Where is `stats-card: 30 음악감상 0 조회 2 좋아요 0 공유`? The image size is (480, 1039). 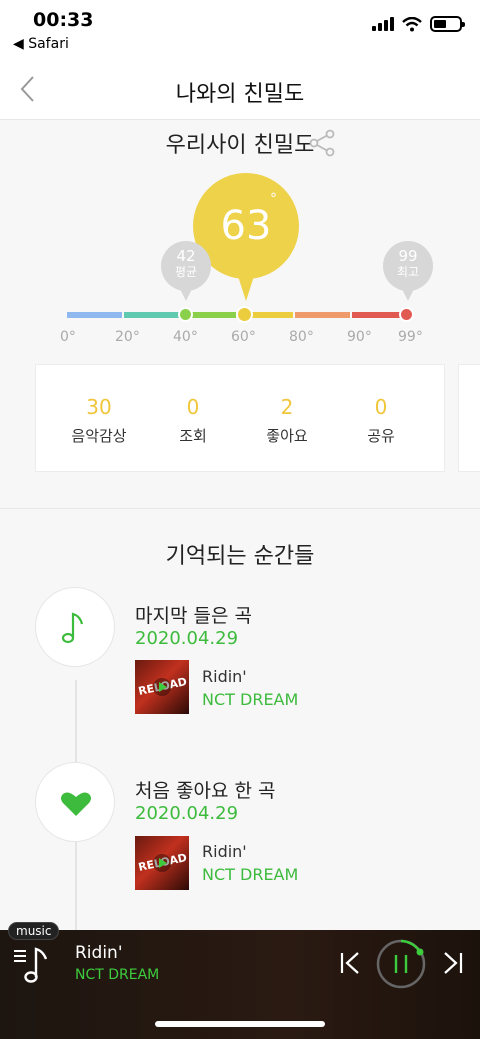 stats-card: 30 음악감상 0 조회 2 좋아요 0 공유 is located at coordinates (240, 418).